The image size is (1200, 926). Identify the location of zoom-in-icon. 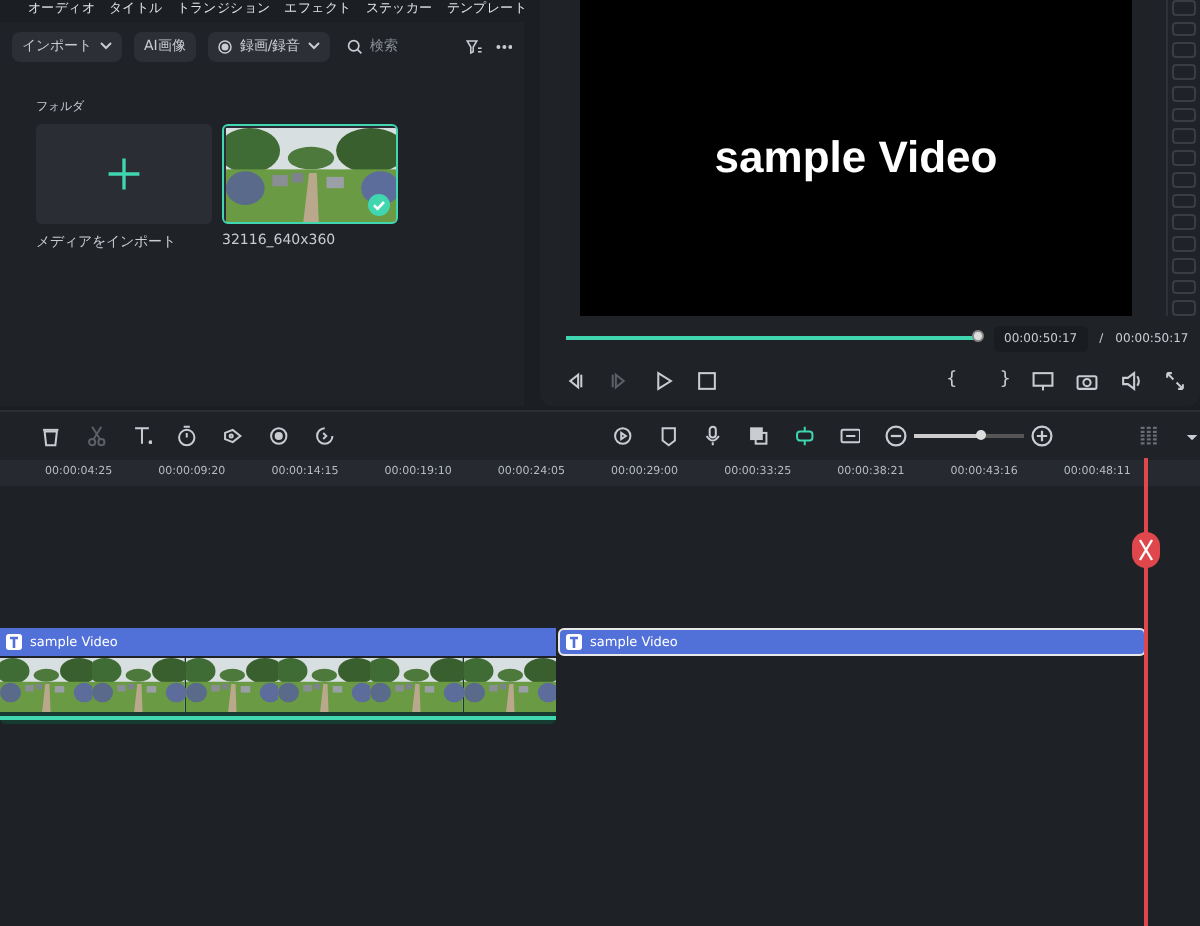
(1042, 436).